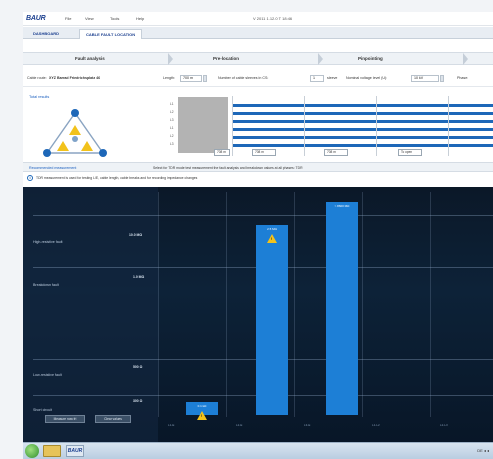 The height and width of the screenshot is (459, 493). I want to click on x-tick-label: L1-E, so click(171, 425).